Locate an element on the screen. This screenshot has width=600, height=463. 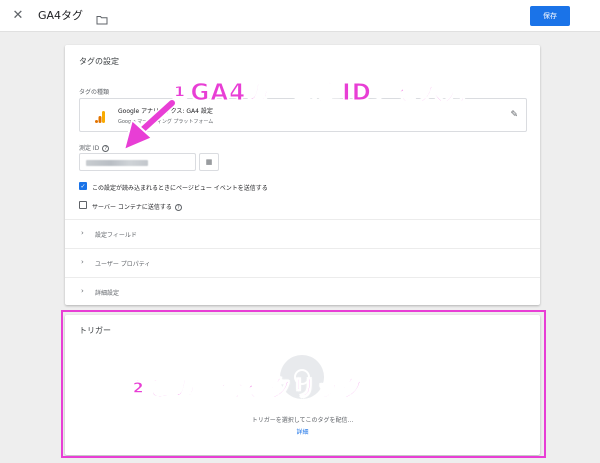
google-analytics-logo-icon is located at coordinates (100, 116).